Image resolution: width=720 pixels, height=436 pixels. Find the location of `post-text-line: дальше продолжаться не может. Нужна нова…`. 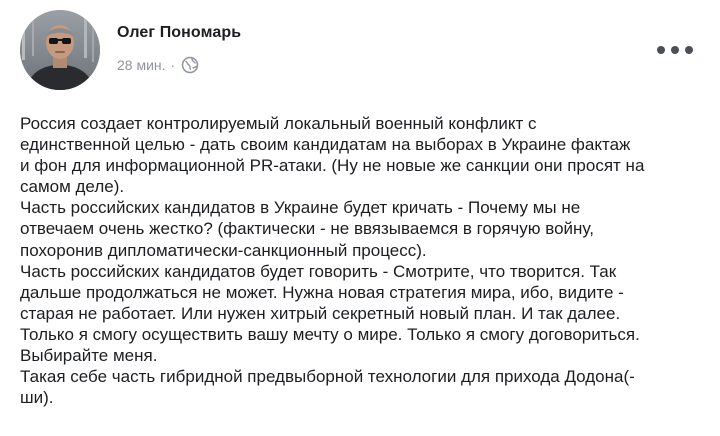

post-text-line: дальше продолжаться не может. Нужна нова… is located at coordinates (322, 292).